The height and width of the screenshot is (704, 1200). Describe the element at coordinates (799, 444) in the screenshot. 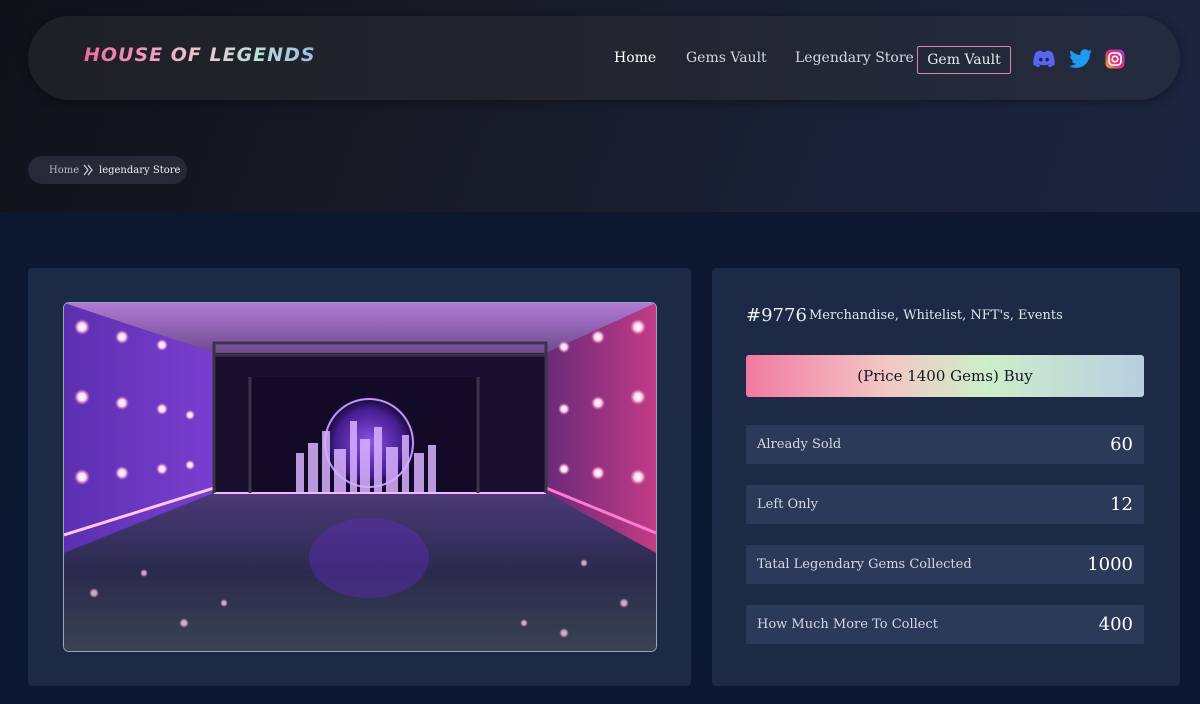

I see `stat-label: Already Sold` at that location.